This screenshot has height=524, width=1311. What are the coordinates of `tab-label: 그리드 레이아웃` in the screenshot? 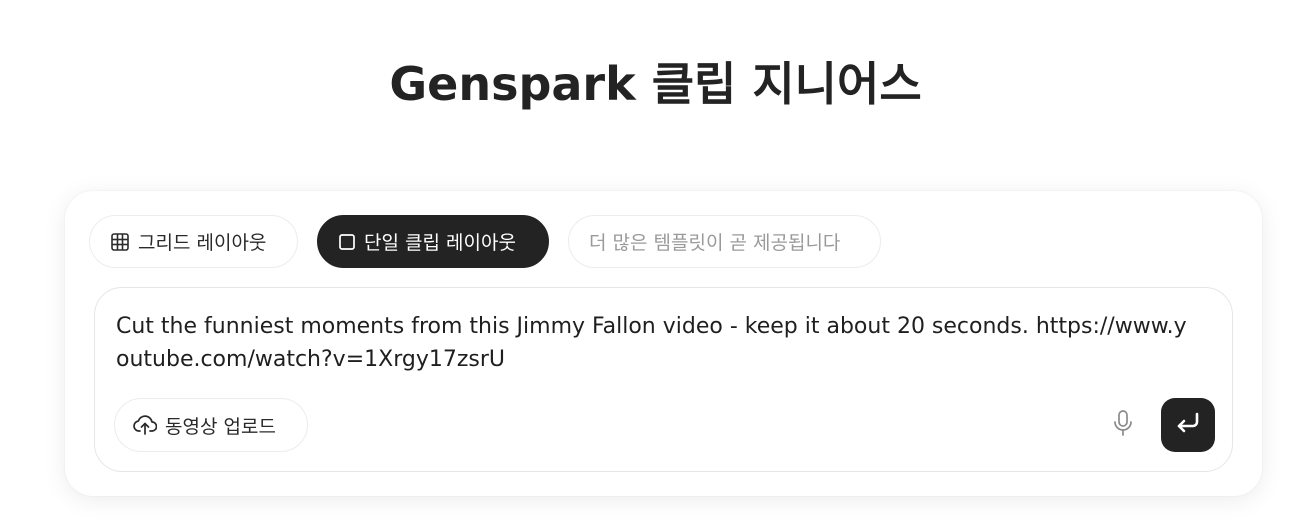 It's located at (202, 243).